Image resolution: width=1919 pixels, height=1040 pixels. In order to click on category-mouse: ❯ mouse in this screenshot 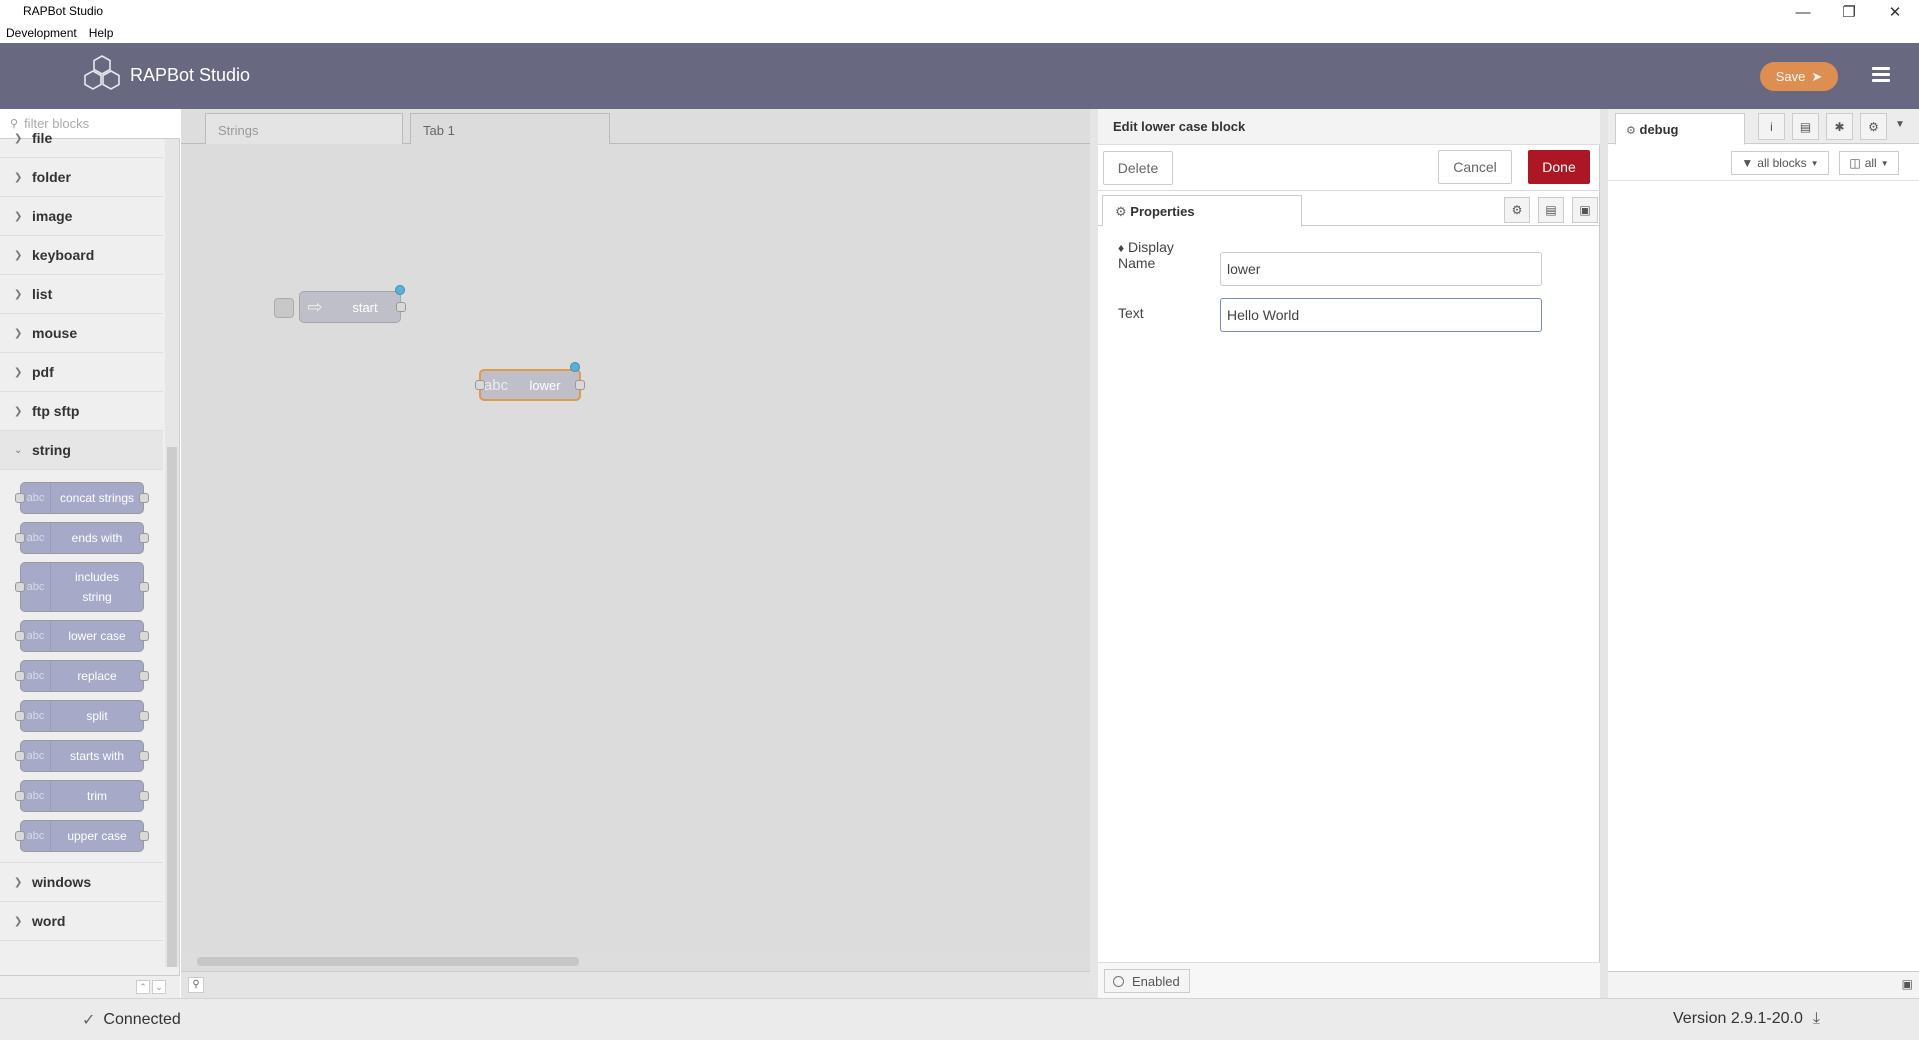, I will do `click(81, 333)`.